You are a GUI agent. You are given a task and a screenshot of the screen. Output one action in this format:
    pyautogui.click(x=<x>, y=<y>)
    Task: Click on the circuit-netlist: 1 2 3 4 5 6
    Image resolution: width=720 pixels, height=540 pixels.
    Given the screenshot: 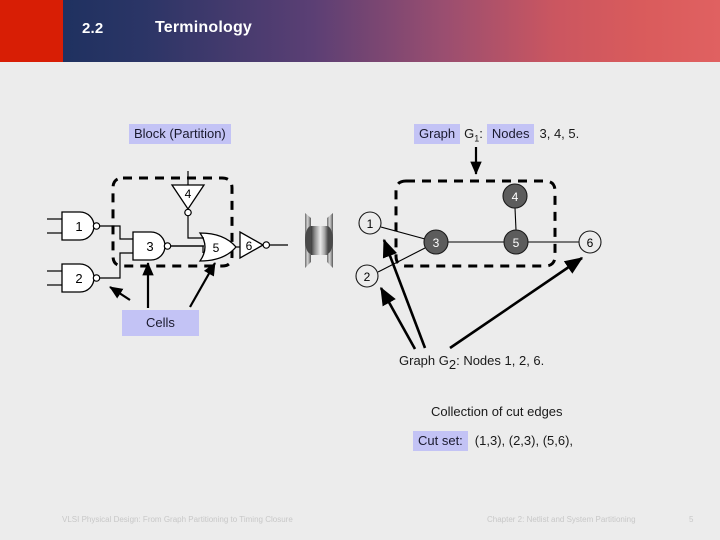 What is the action you would take?
    pyautogui.click(x=167, y=232)
    